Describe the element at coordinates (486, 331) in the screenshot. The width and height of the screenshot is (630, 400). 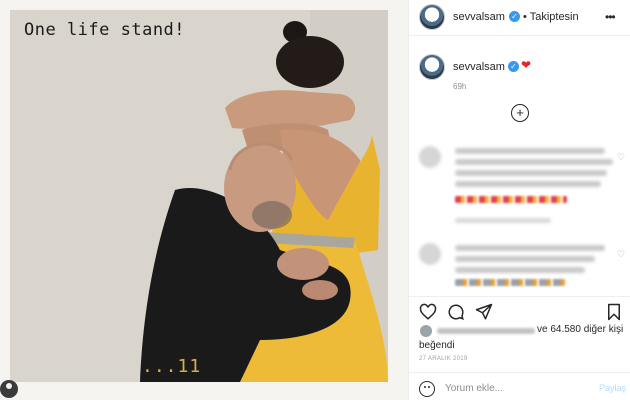
I see `liker-name-blurred` at that location.